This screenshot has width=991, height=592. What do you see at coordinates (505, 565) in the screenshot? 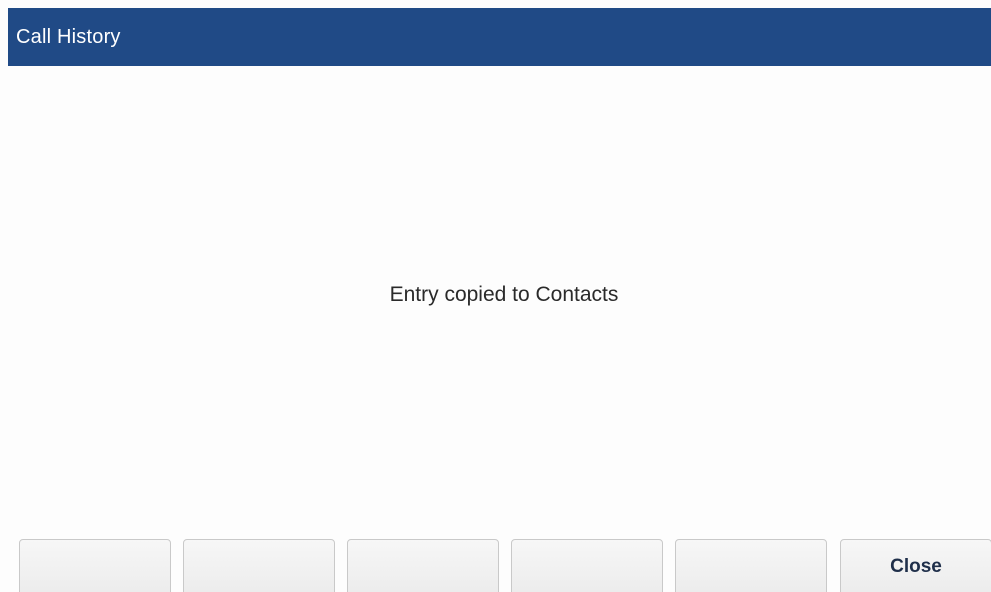
I see `softkey-bar: Close` at bounding box center [505, 565].